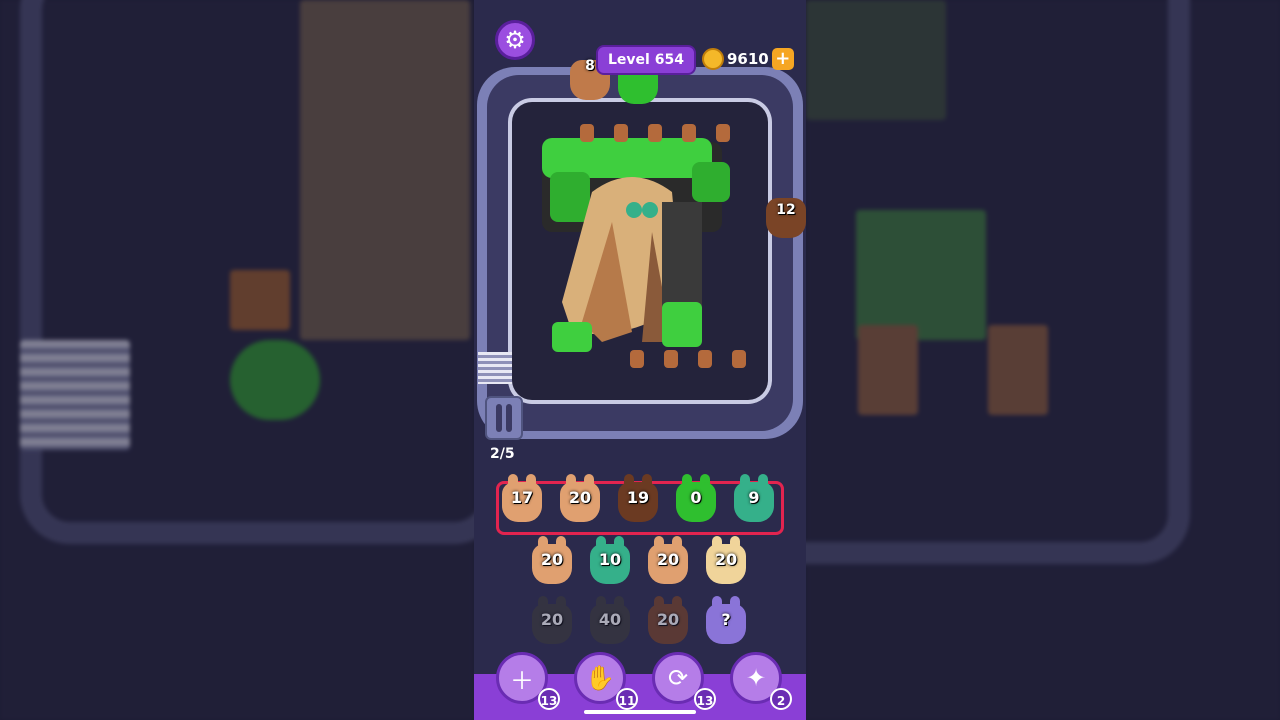  Describe the element at coordinates (75, 395) in the screenshot. I see `background-stripes` at that location.